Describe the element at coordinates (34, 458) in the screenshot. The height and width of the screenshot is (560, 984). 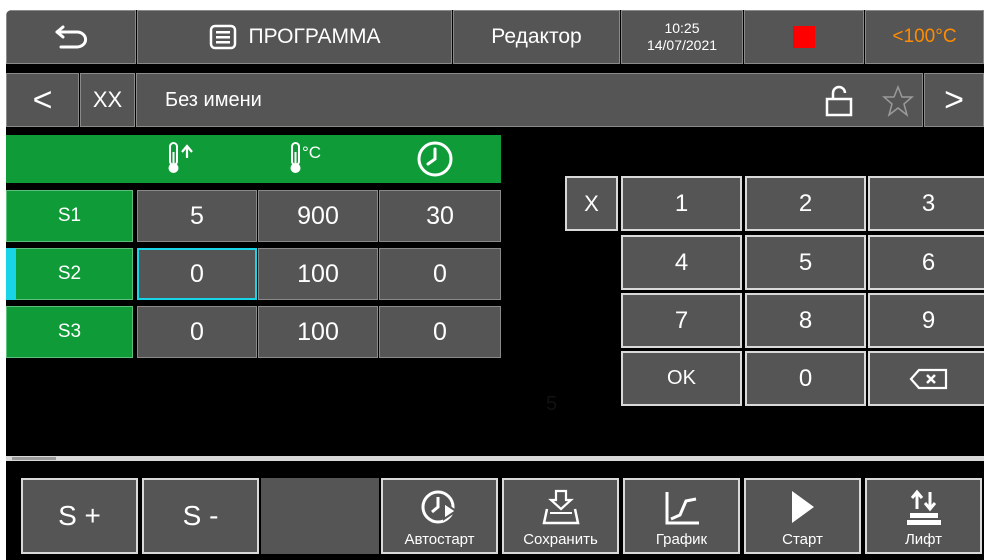
I see `scrollbar-thumb` at that location.